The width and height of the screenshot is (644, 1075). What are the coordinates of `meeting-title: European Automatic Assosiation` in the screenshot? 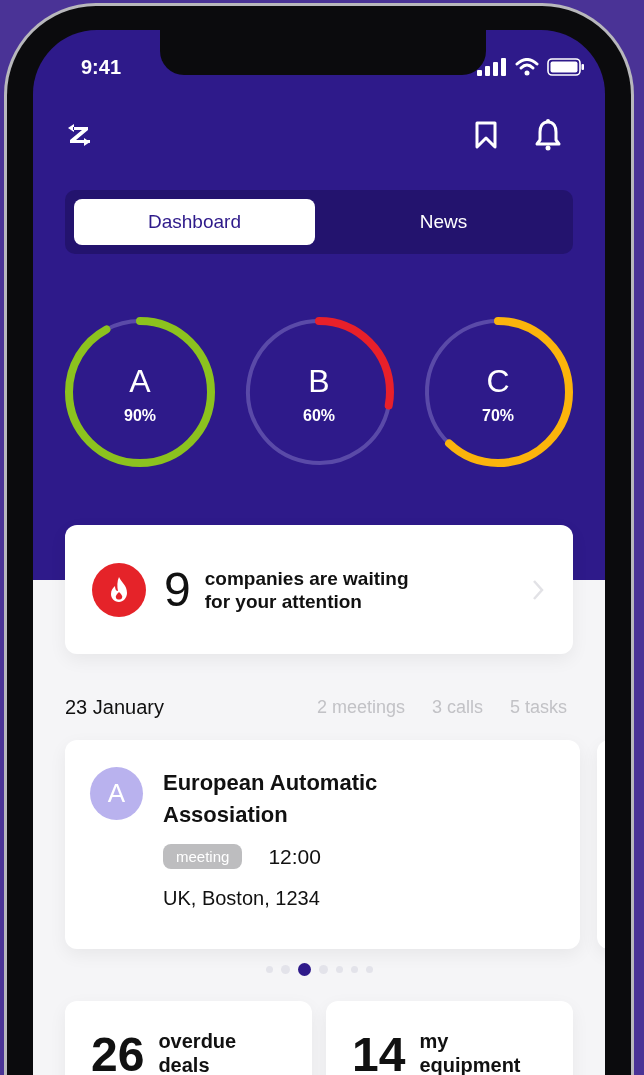 It's located at (271, 799).